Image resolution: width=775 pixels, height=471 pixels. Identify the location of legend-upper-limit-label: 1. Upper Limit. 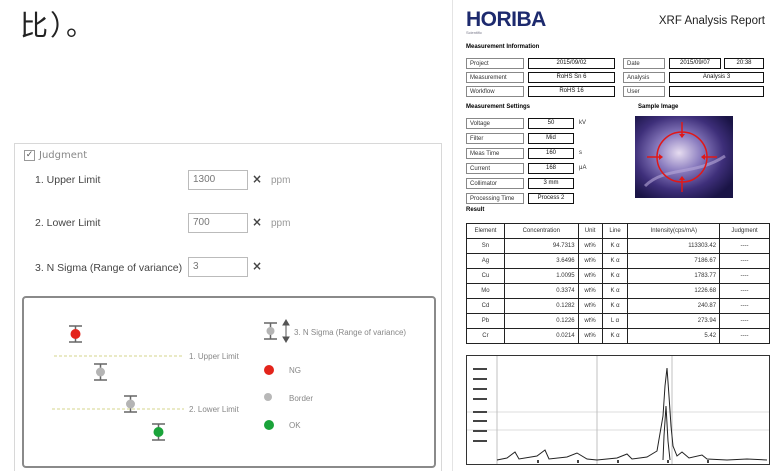
(214, 356).